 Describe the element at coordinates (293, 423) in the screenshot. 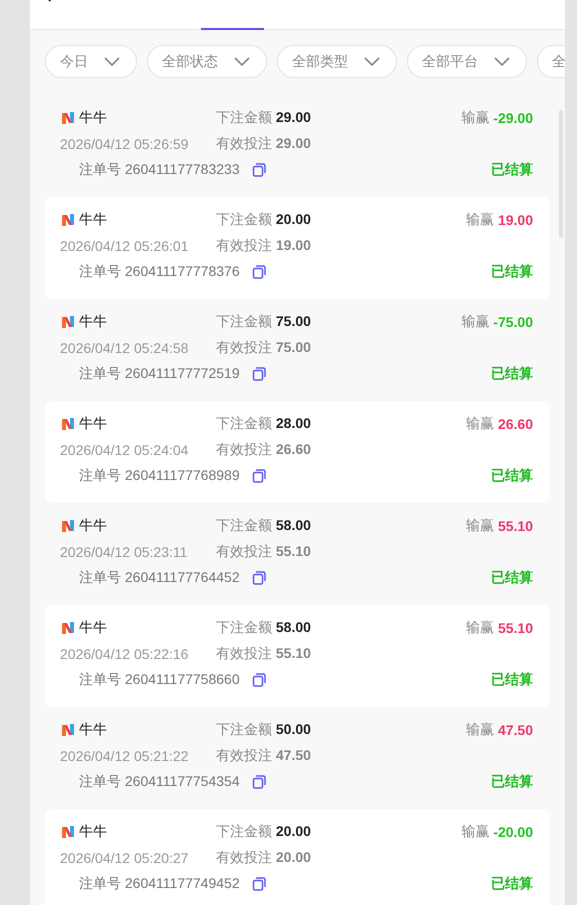

I see `bet-amount: 28.00` at that location.